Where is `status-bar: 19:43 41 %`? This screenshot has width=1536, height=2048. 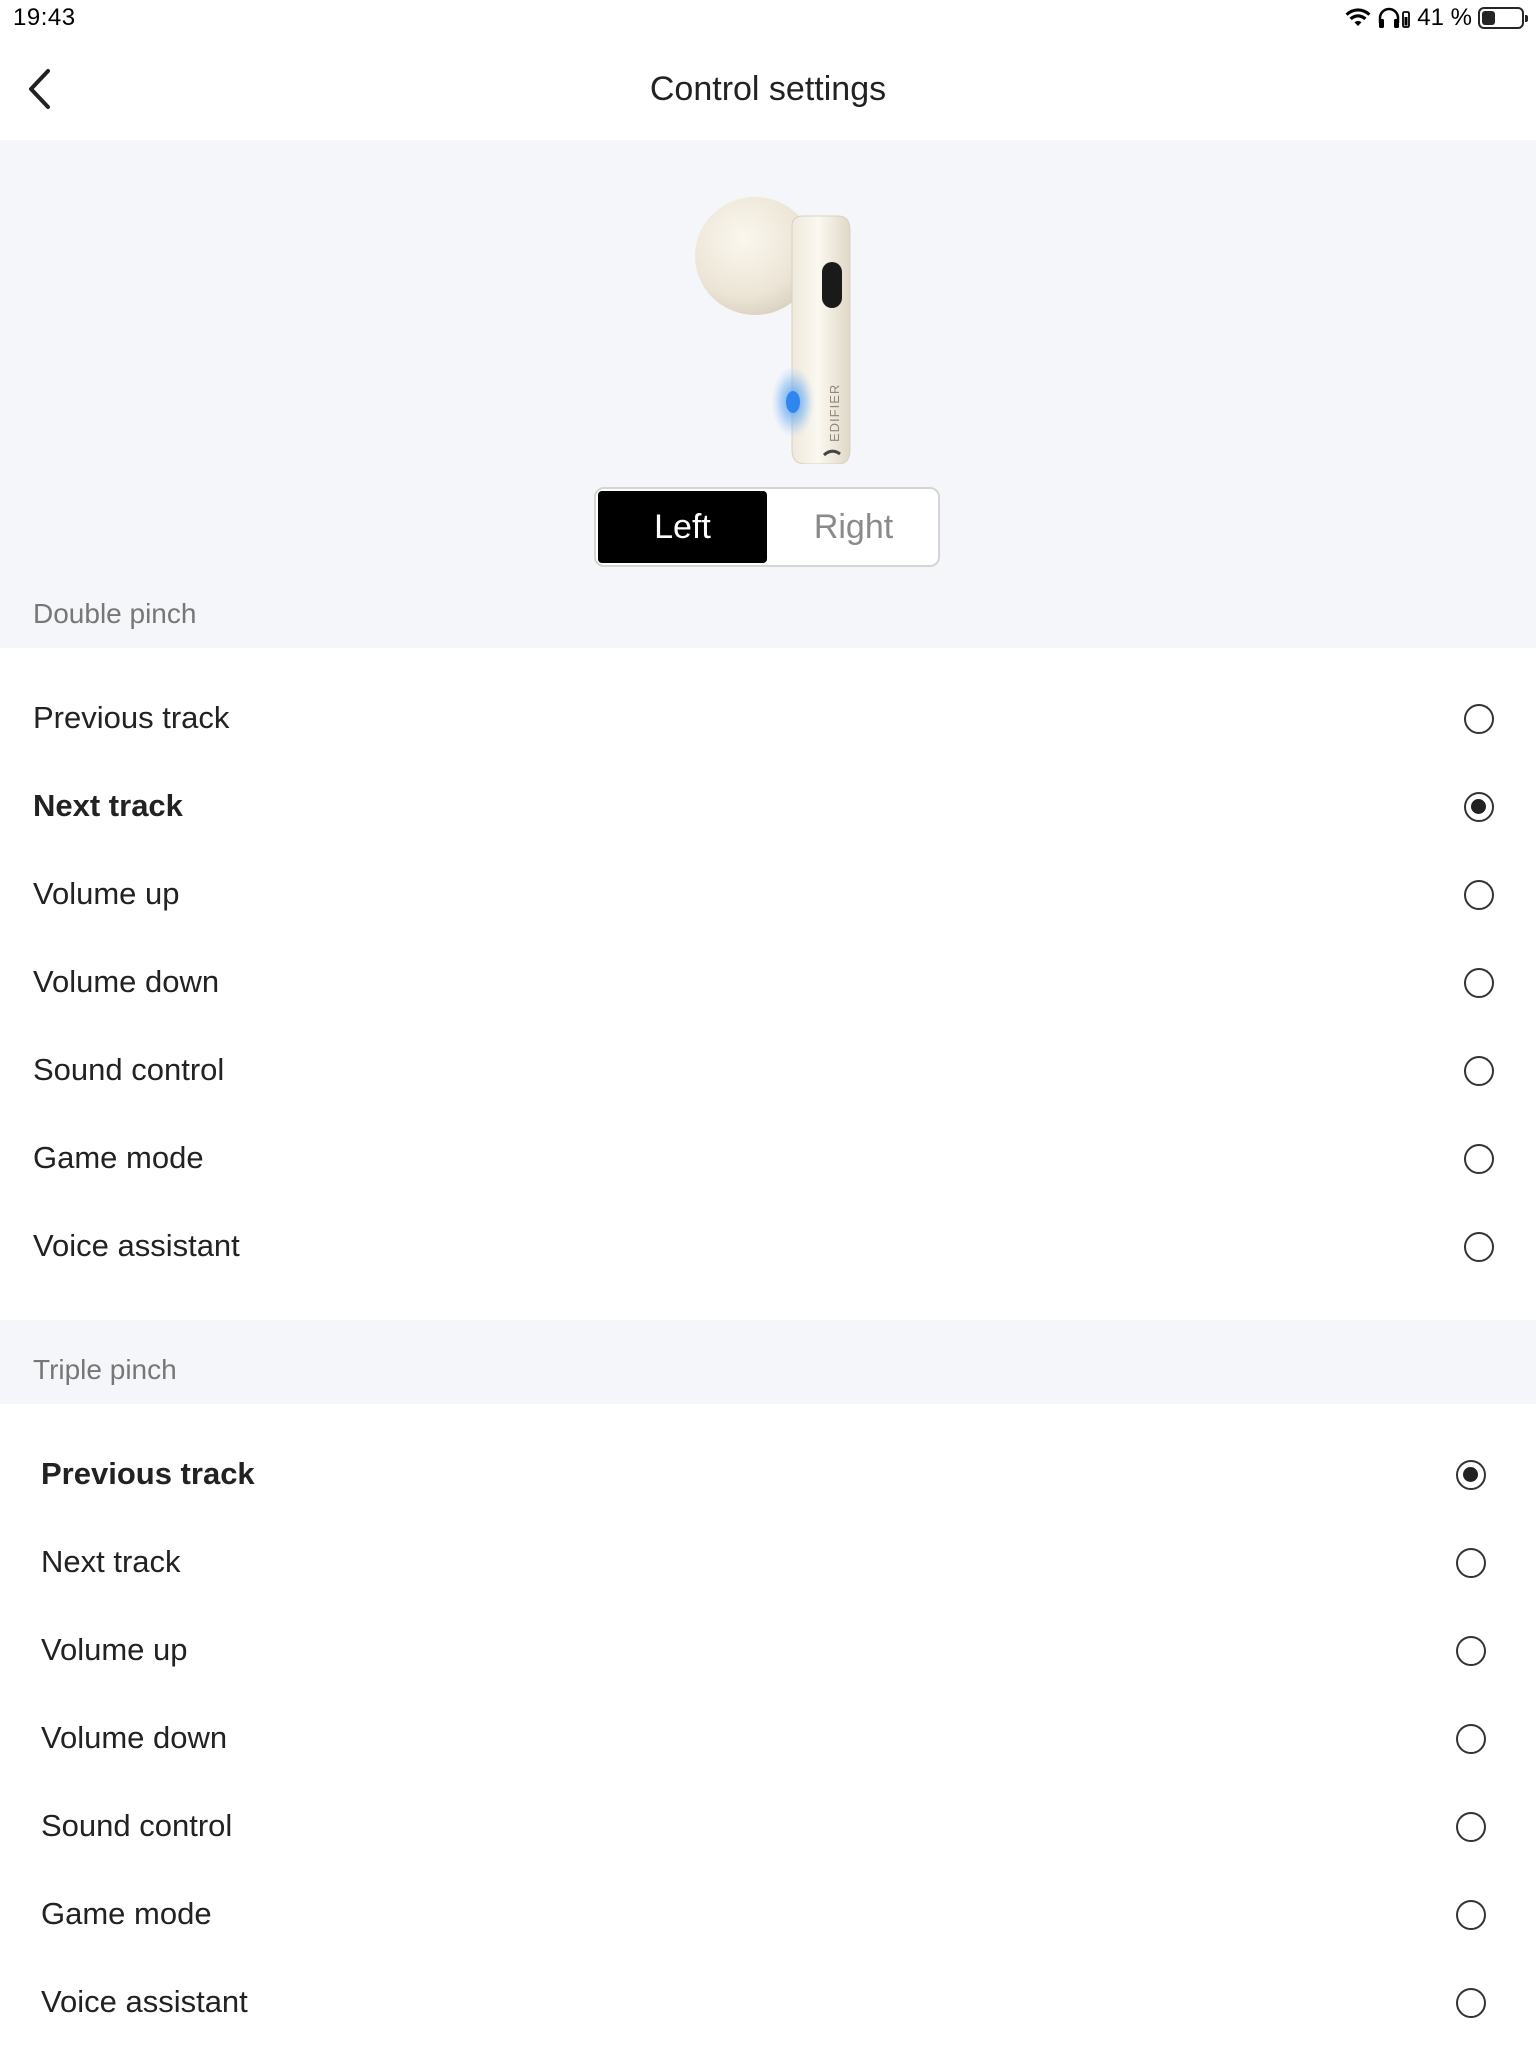
status-bar: 19:43 41 % is located at coordinates (768, 21).